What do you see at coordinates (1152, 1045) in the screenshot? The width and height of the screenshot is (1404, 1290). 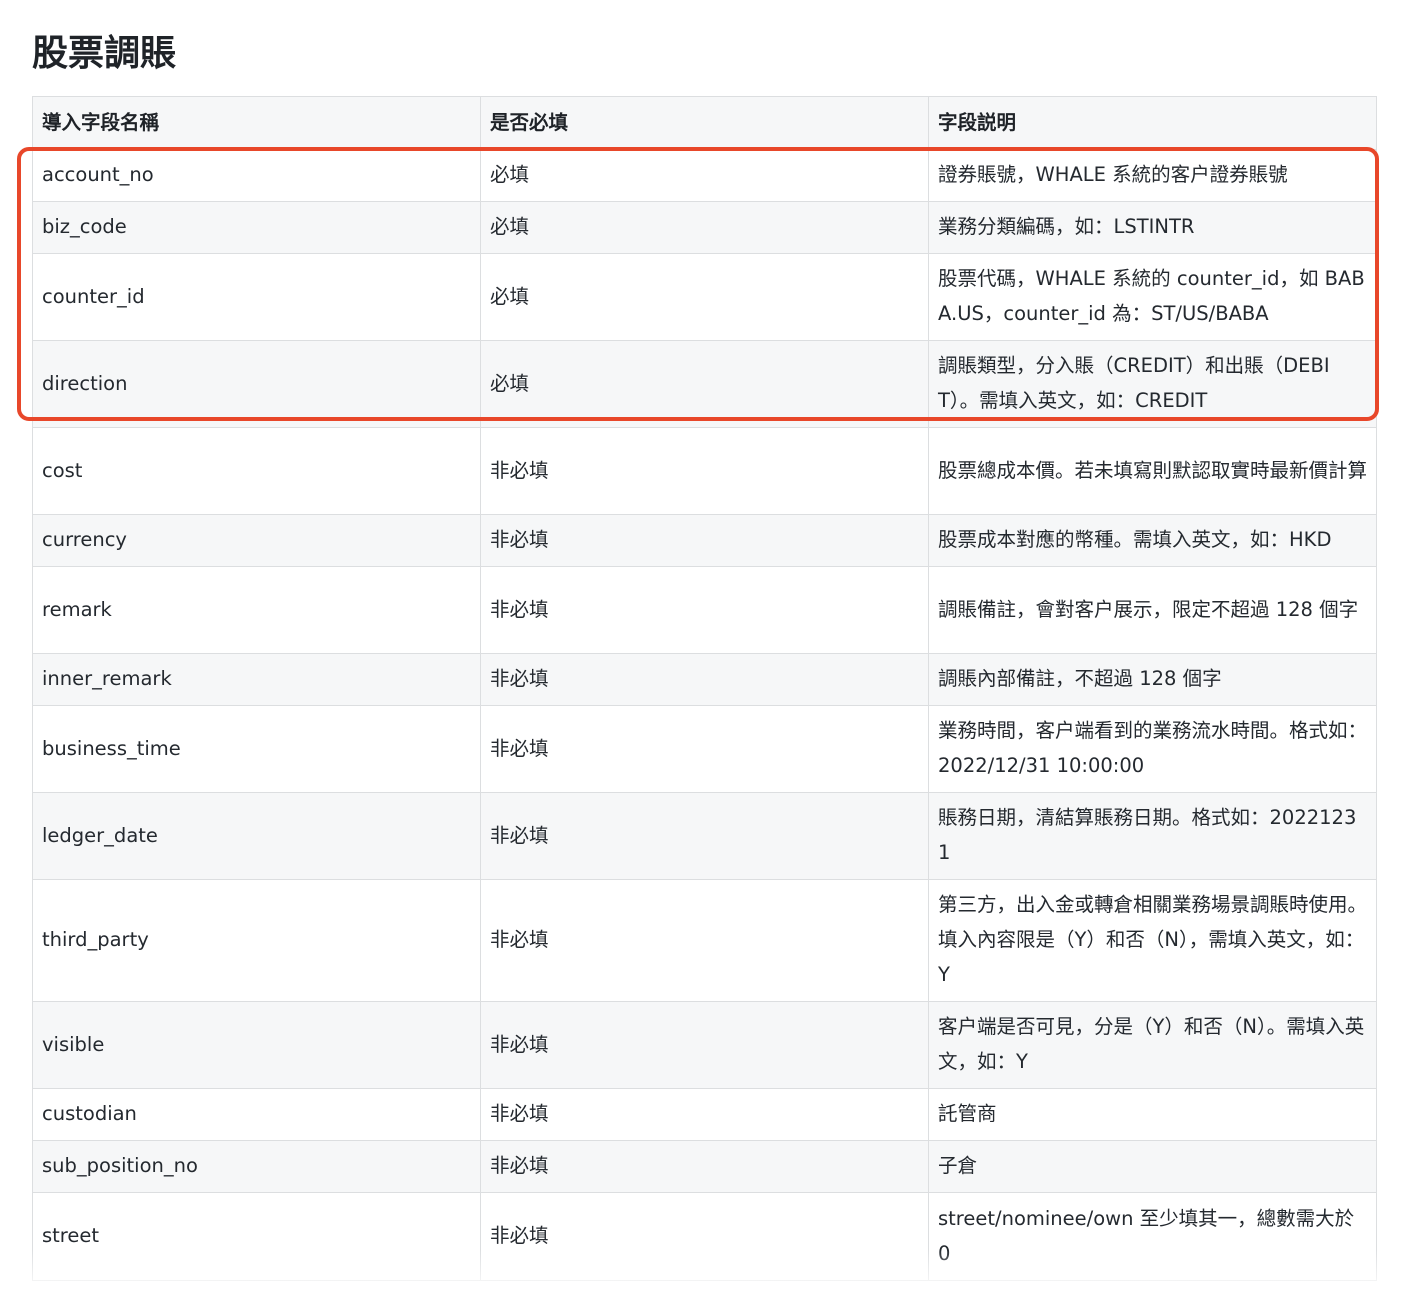 I see `description-cell: 客户端是否可見，分是（Y）和否（N）。需填入英文，如：Y` at bounding box center [1152, 1045].